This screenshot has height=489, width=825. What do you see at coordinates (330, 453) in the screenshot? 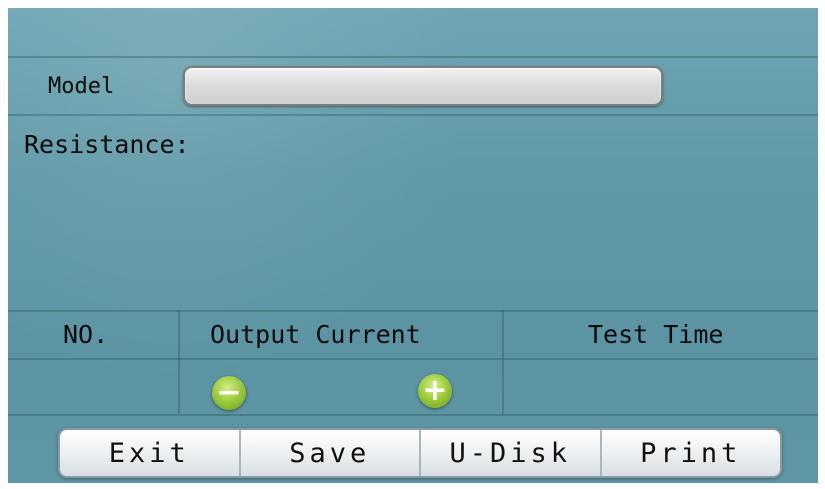
I see `save-button: Save` at bounding box center [330, 453].